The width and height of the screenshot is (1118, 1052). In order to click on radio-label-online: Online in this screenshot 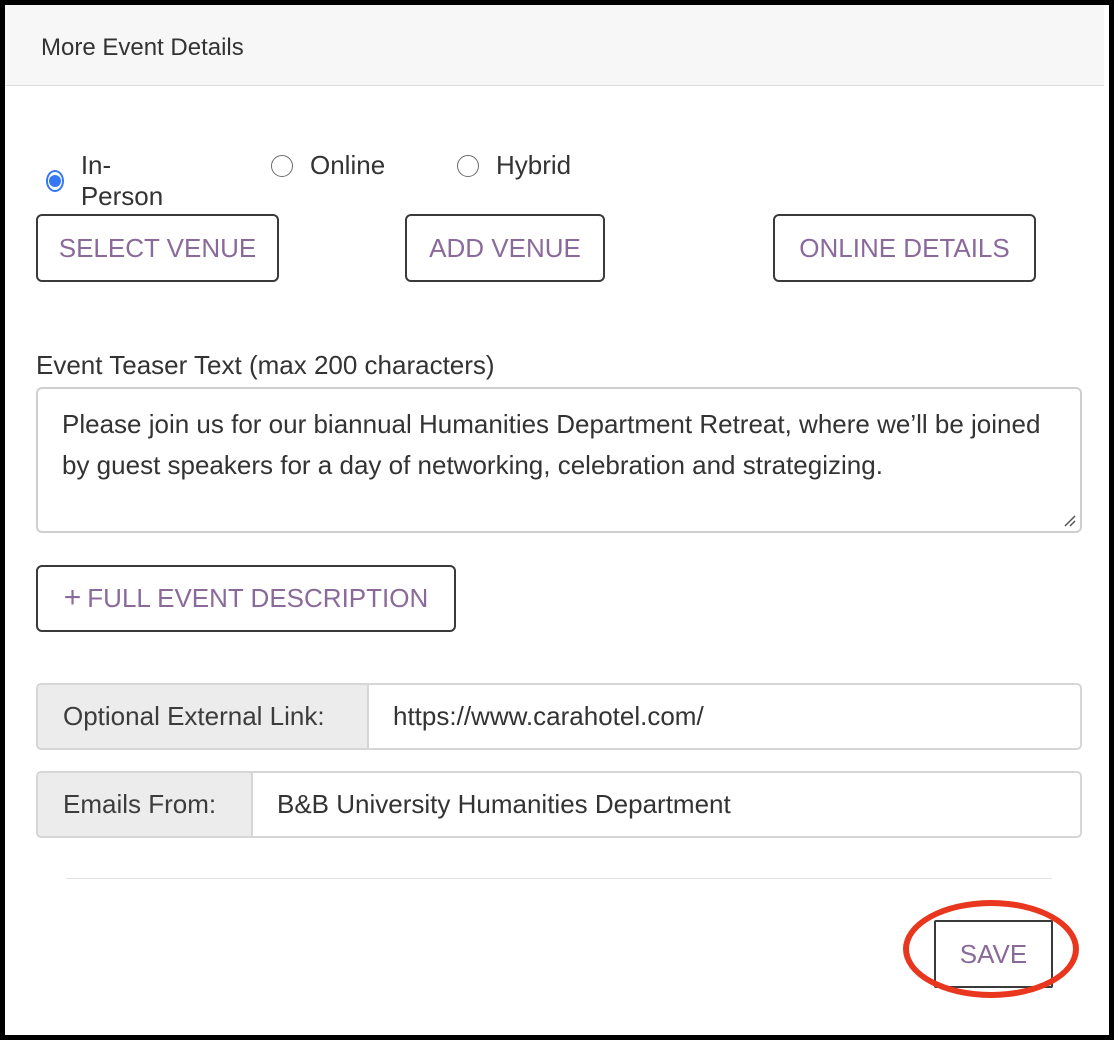, I will do `click(348, 165)`.